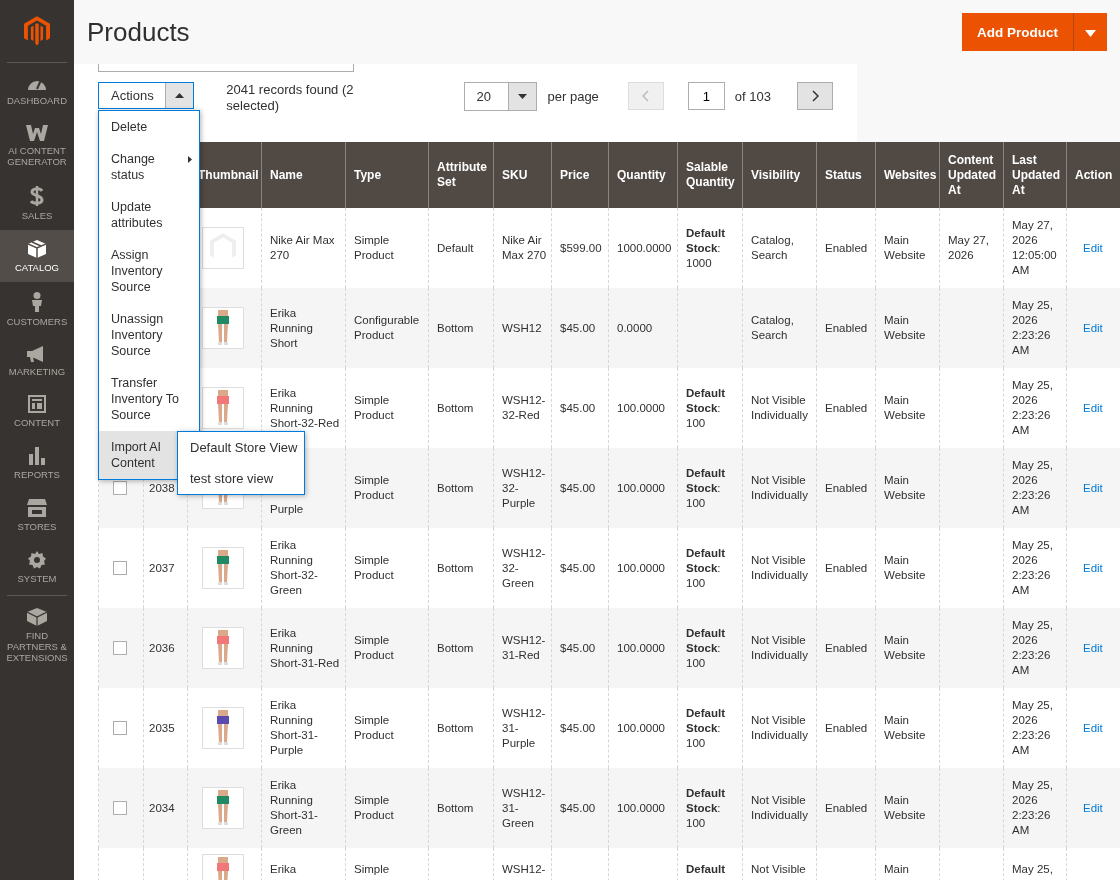 The width and height of the screenshot is (1120, 880). Describe the element at coordinates (146, 95) in the screenshot. I see `actions-dropdown: Actions` at that location.